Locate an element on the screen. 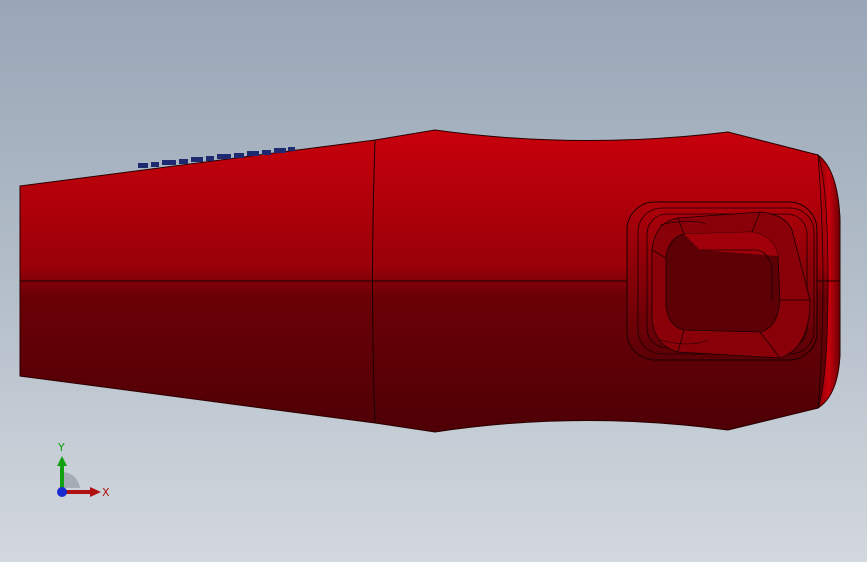 Image resolution: width=867 pixels, height=562 pixels. triad-y-label: Y is located at coordinates (61, 447).